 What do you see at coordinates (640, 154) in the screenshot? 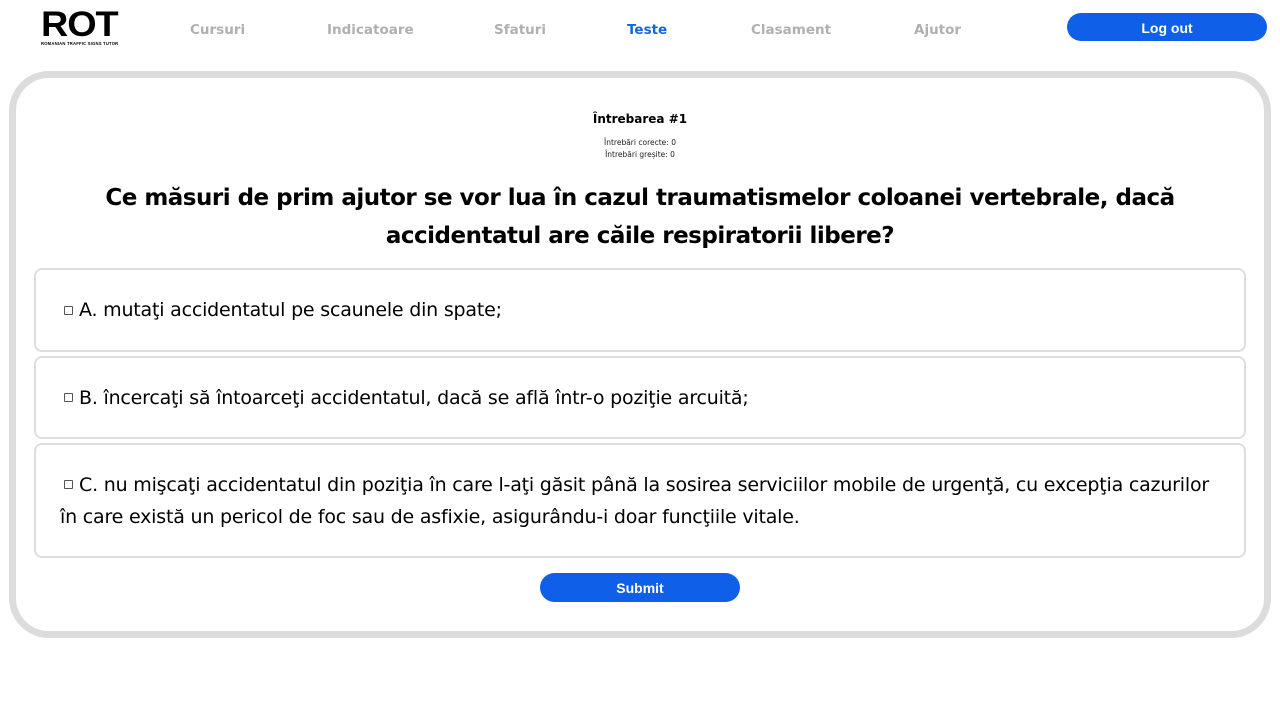
I see `wrong-count: Întrebări greșite: 0` at bounding box center [640, 154].